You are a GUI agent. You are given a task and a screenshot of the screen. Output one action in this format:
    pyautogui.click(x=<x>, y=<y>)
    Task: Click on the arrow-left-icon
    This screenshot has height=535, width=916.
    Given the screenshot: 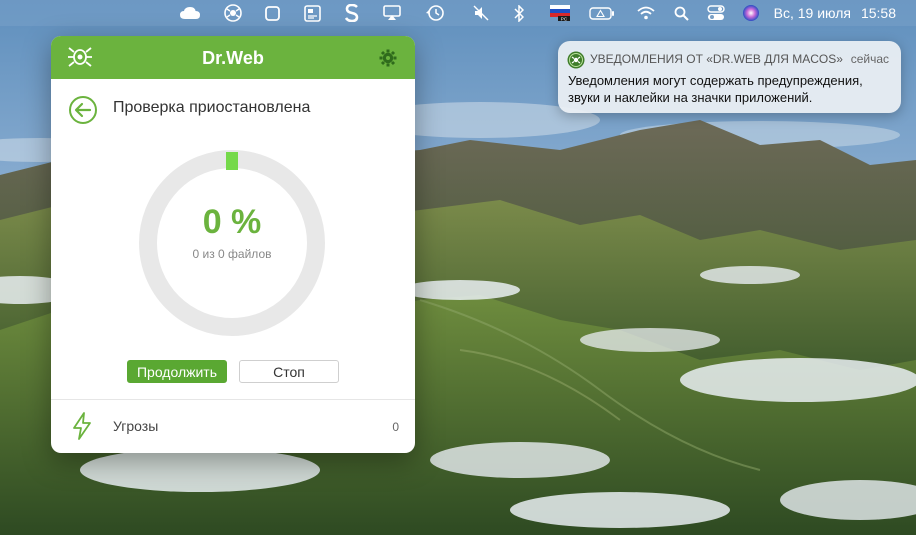 What is the action you would take?
    pyautogui.click(x=83, y=110)
    